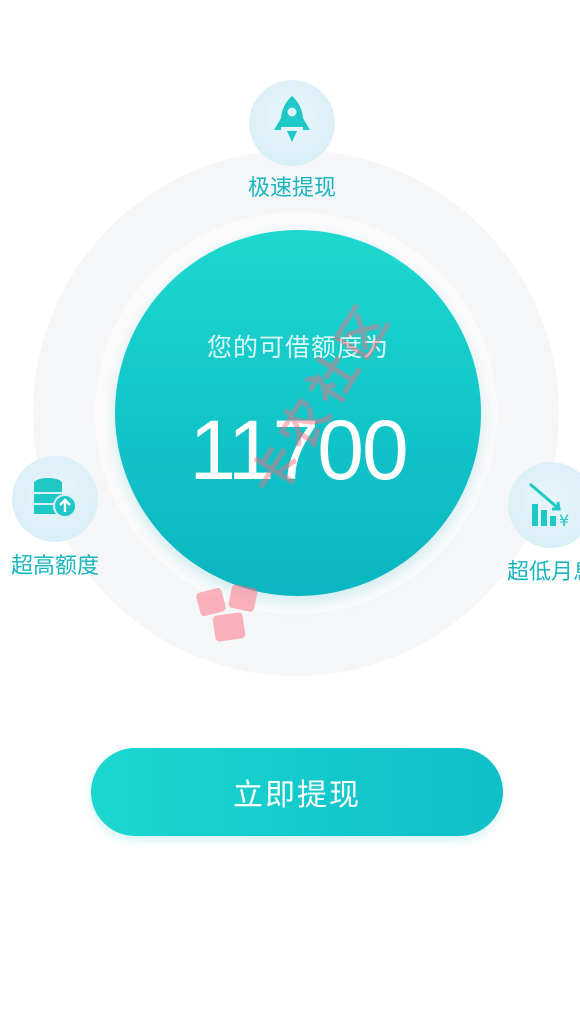 Image resolution: width=580 pixels, height=1032 pixels. I want to click on feature-bubble: ¥, so click(544, 505).